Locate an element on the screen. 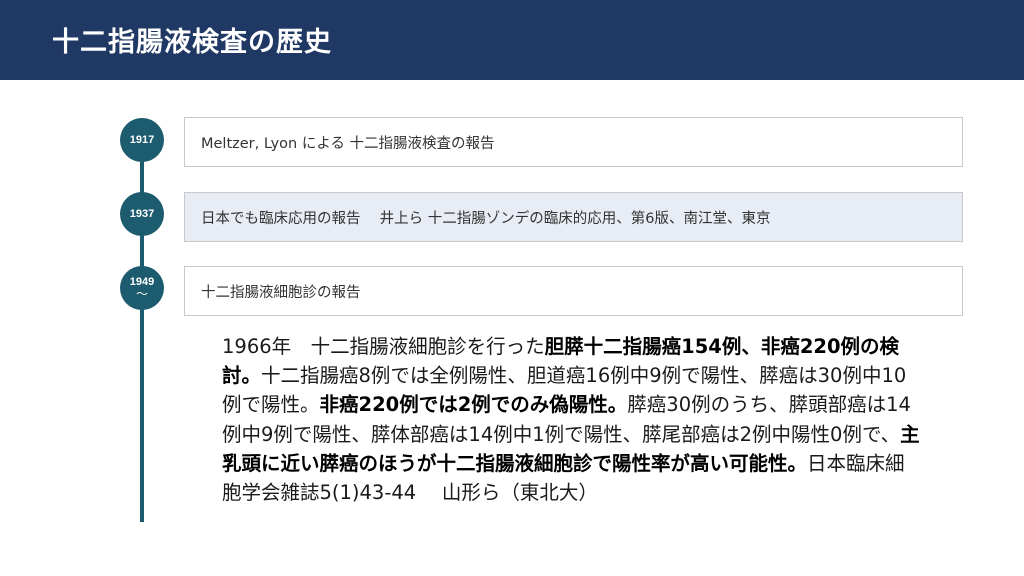 This screenshot has width=1024, height=576. title-bar: 十二指腸液検査の歴史 is located at coordinates (512, 40).